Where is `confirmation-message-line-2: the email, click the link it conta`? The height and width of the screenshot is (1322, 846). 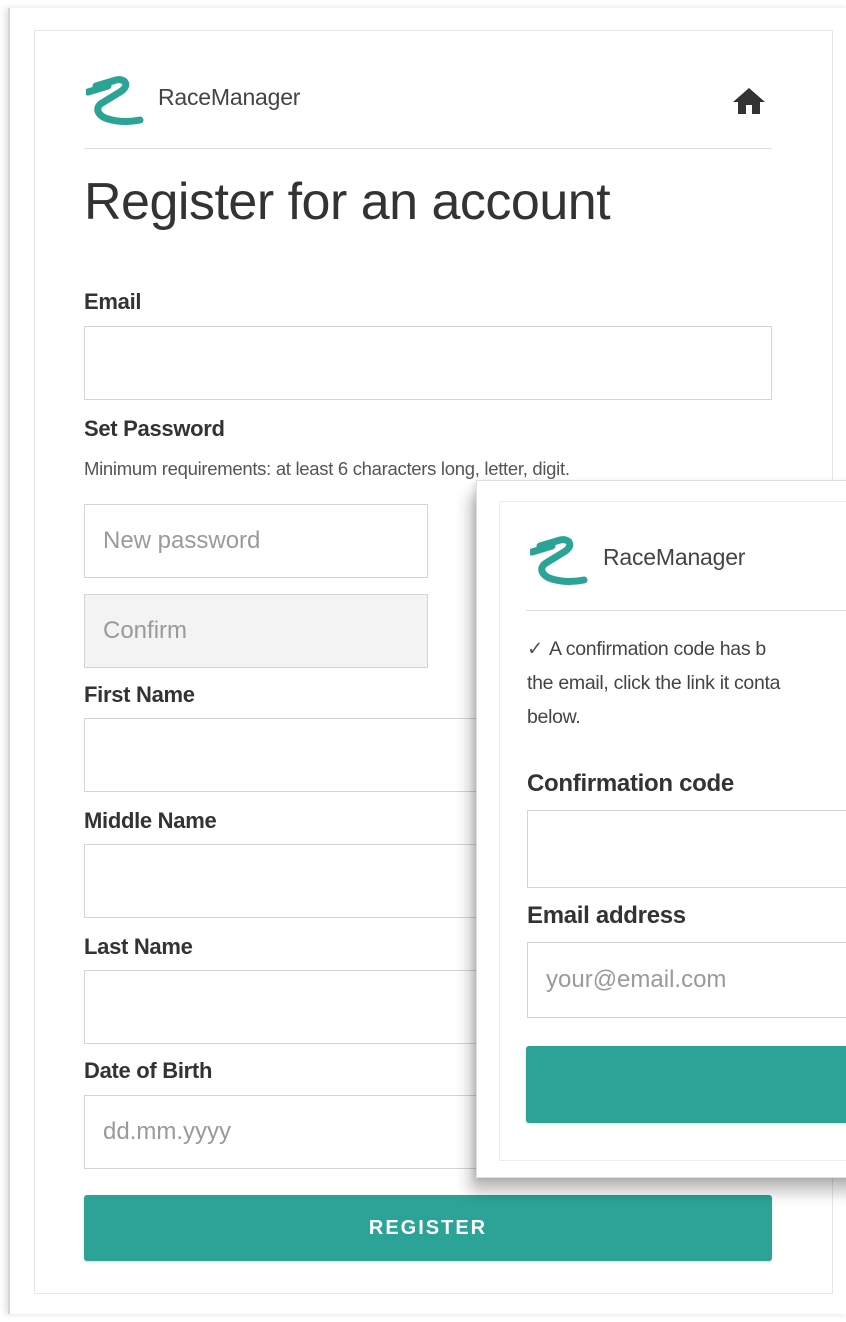
confirmation-message-line-2: the email, click the link it conta is located at coordinates (654, 683).